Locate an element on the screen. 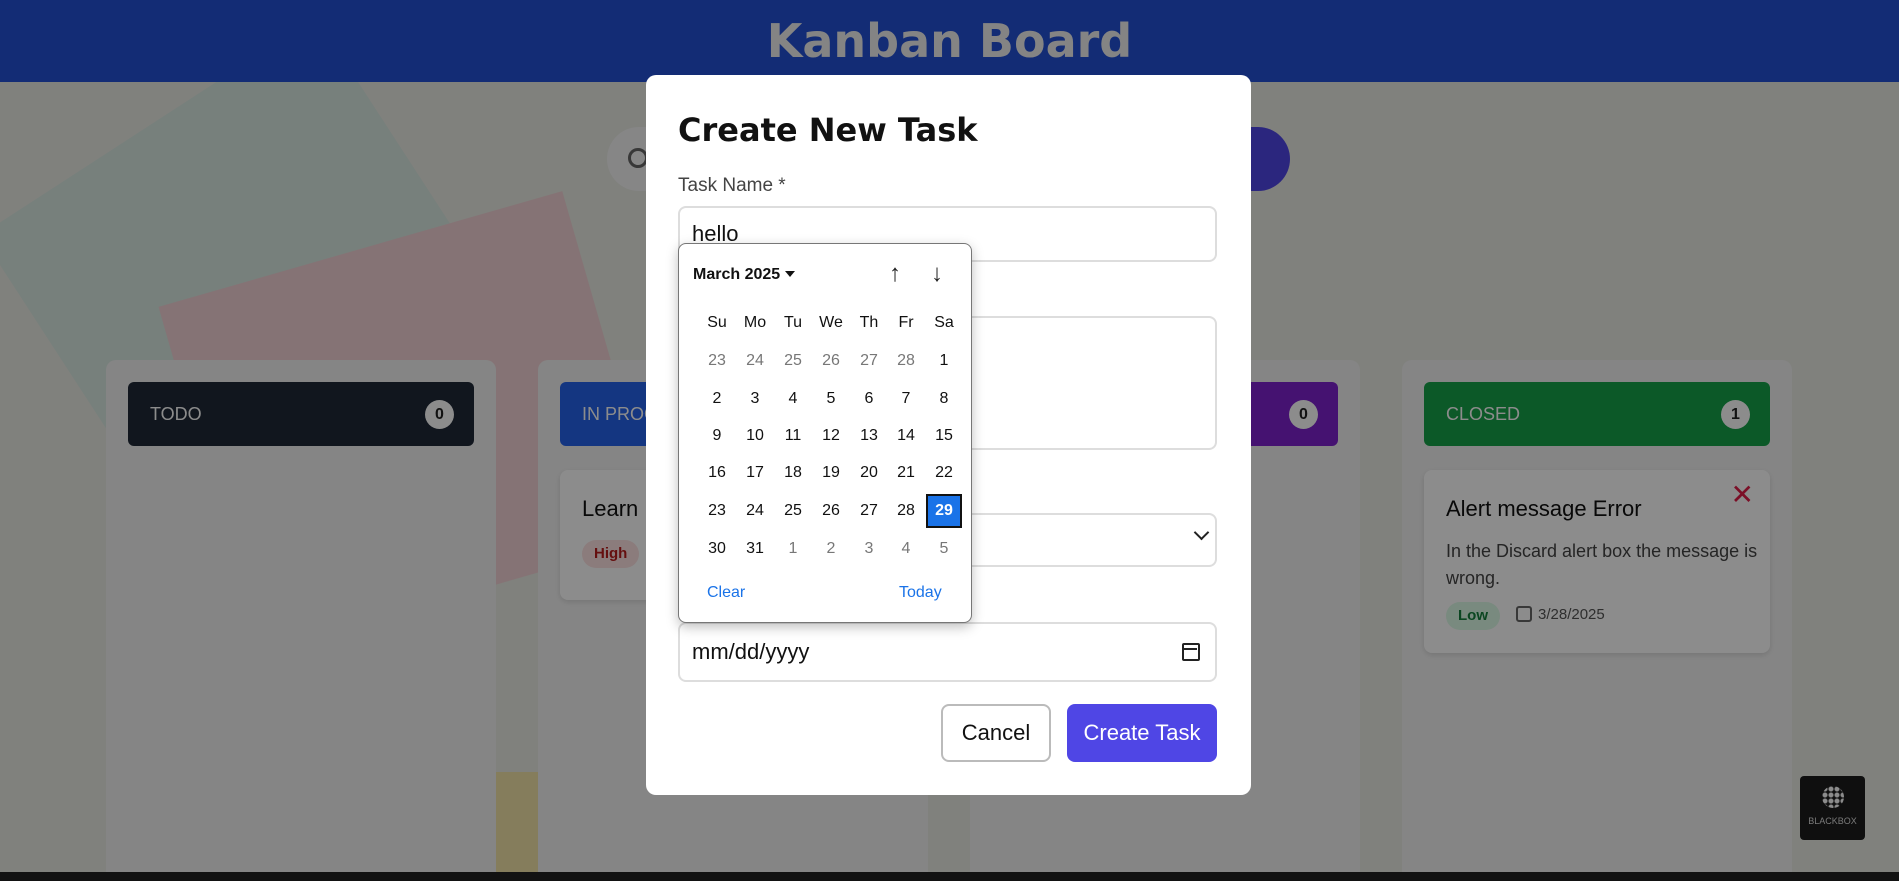  calendar-day: 22 is located at coordinates (944, 473).